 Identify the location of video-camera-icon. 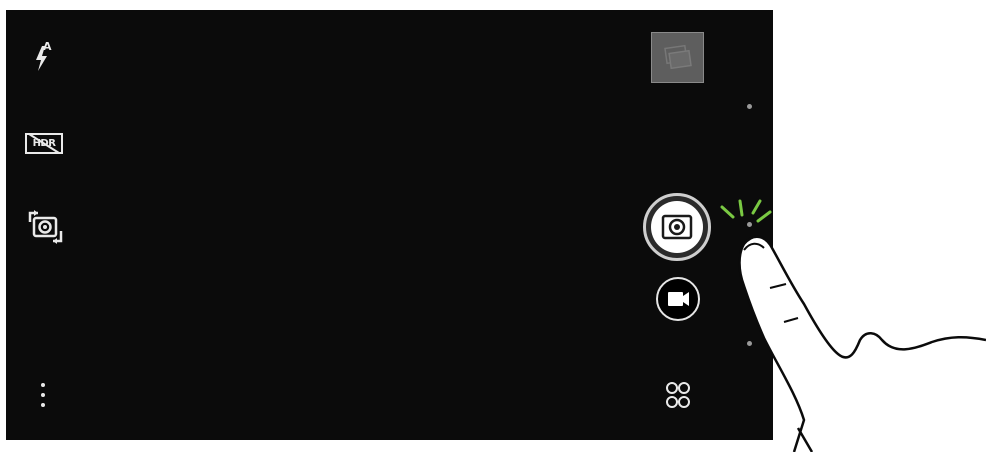
(678, 299).